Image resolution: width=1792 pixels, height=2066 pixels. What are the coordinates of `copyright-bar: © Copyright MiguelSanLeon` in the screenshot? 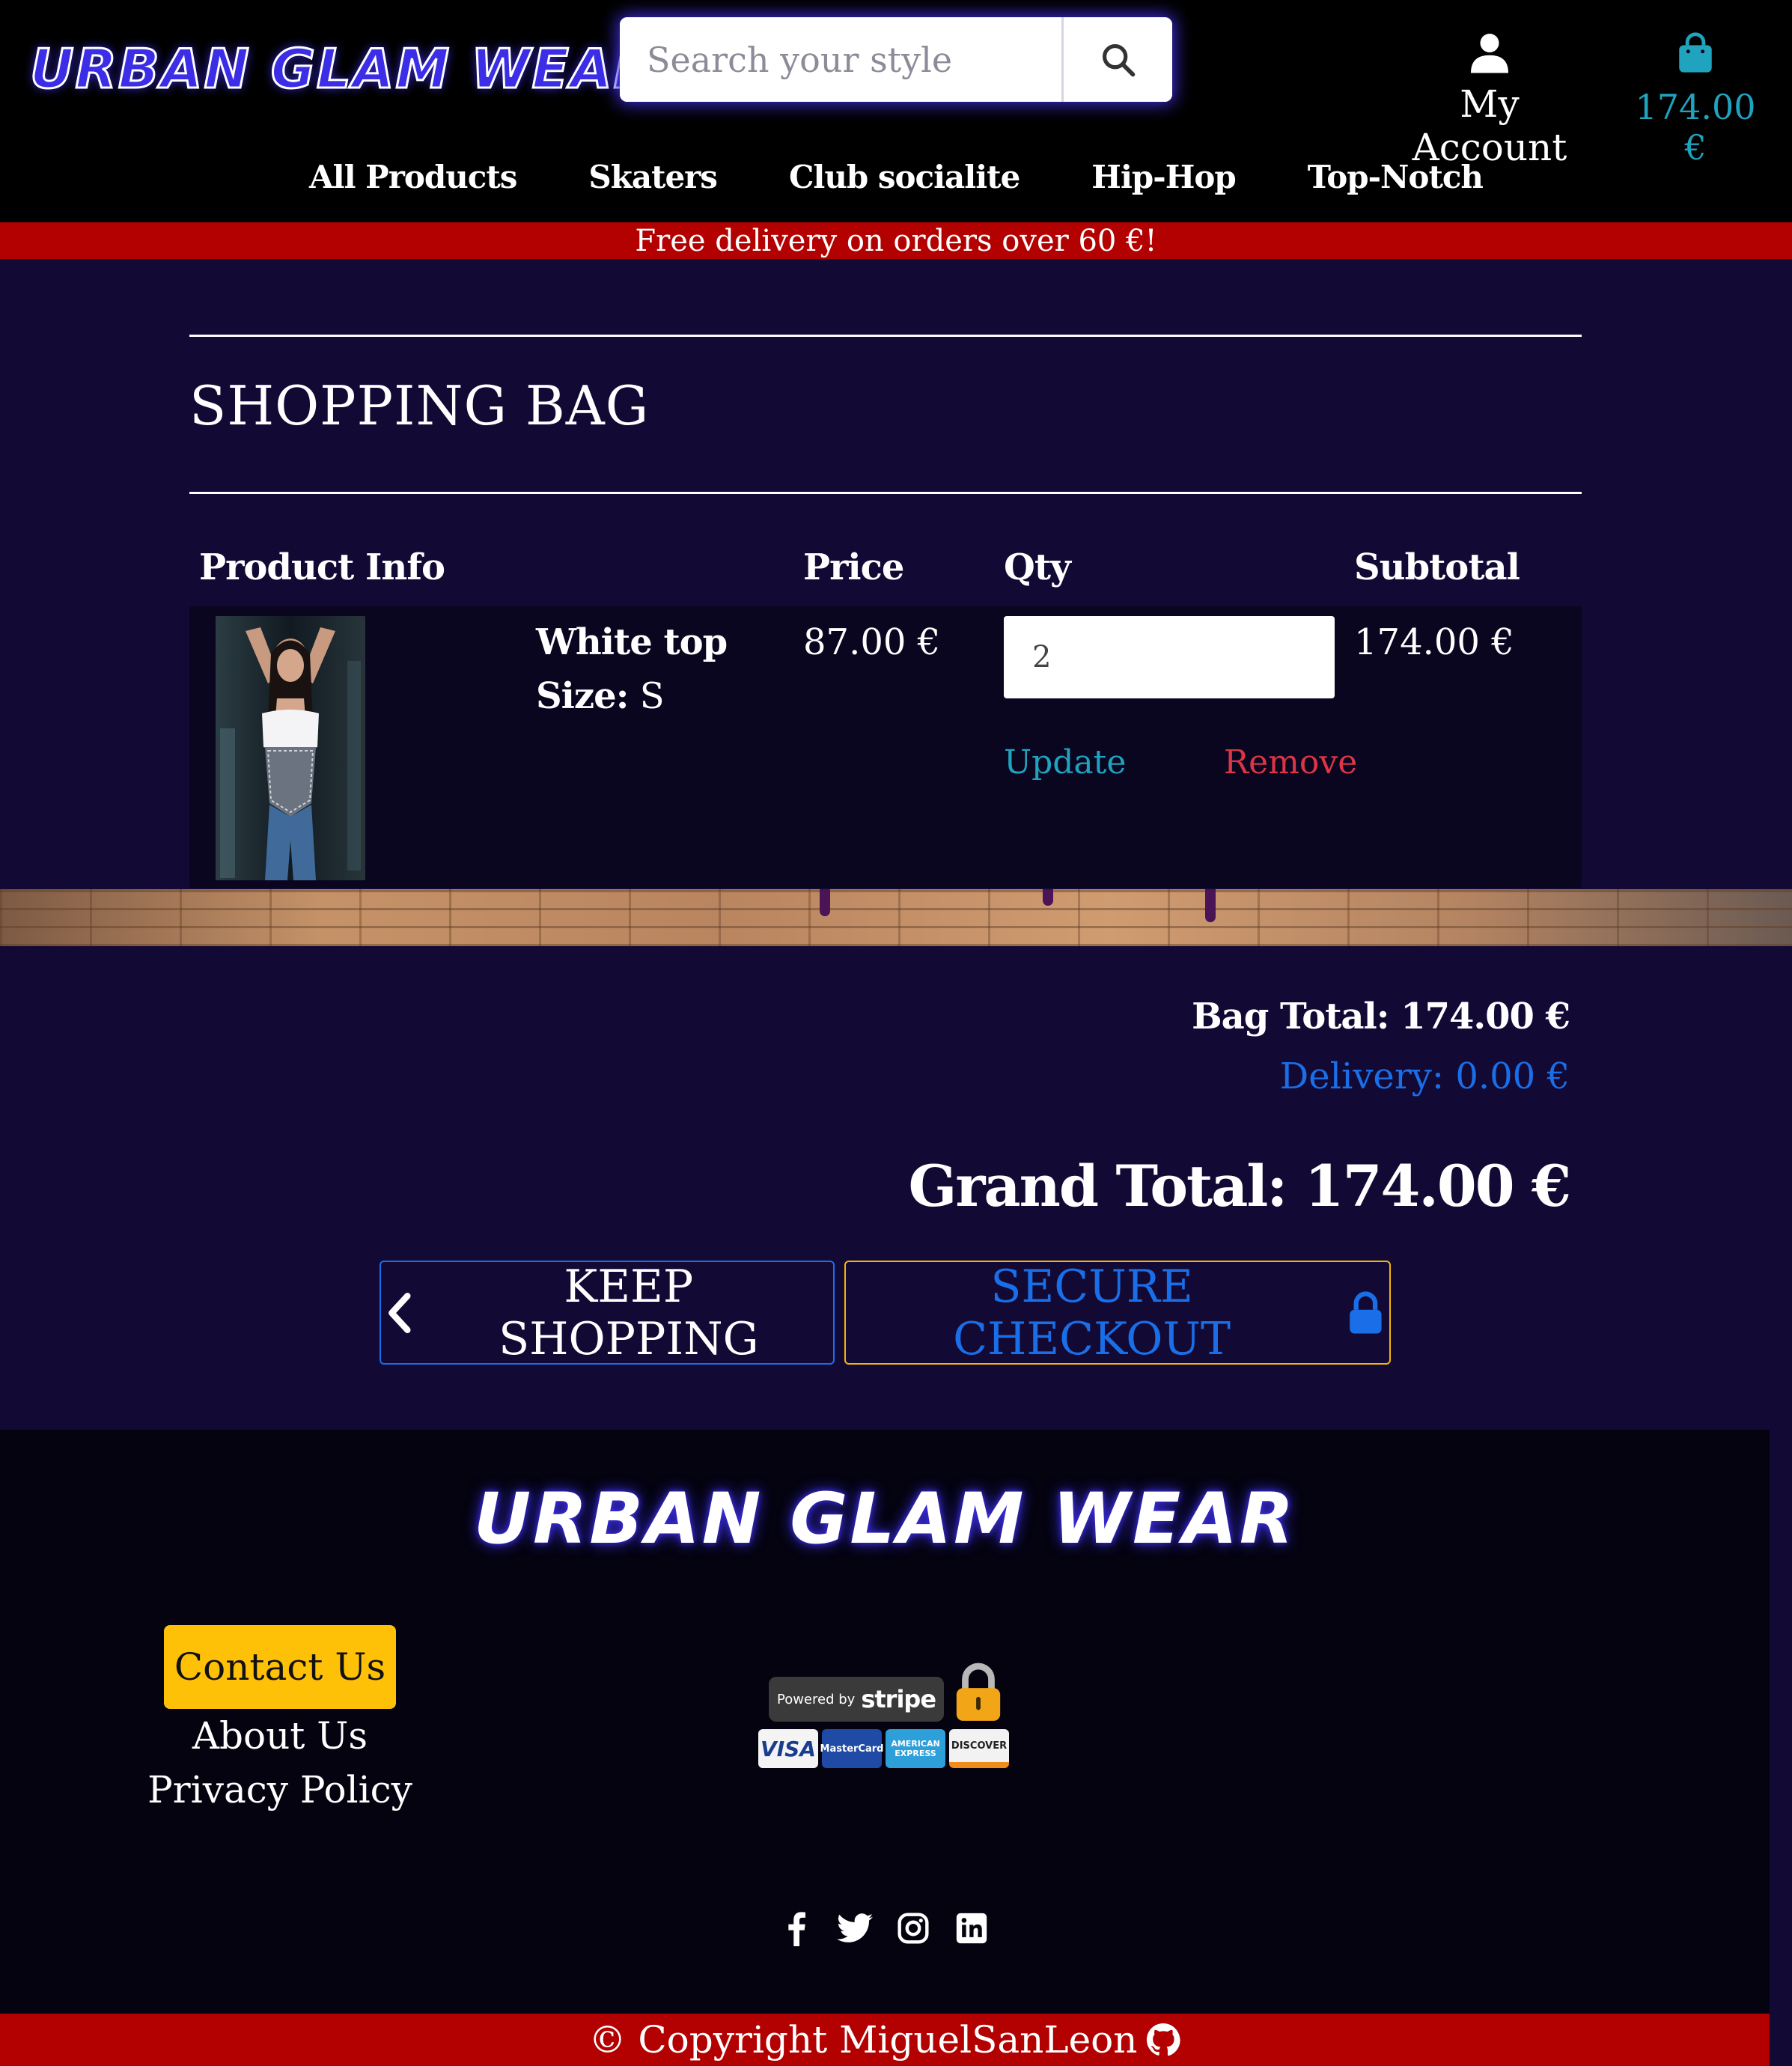 It's located at (885, 2040).